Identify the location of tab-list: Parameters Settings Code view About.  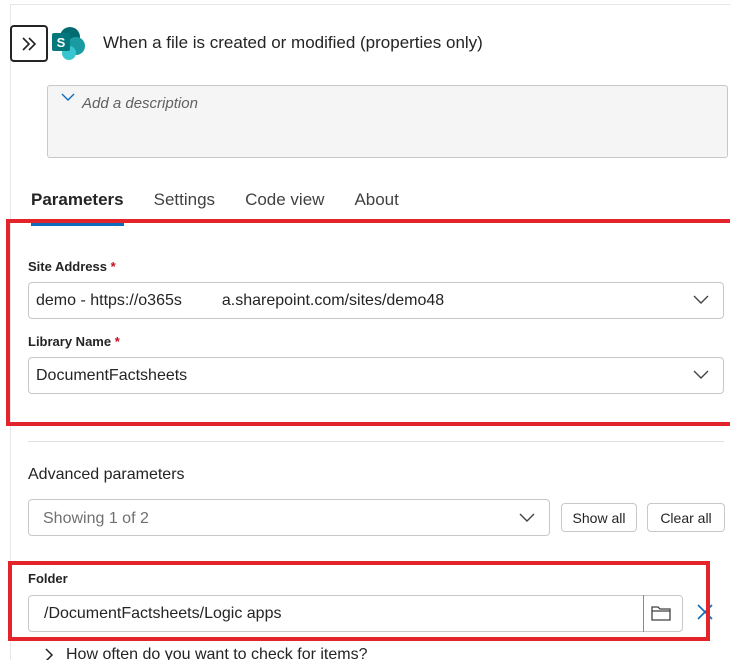
(230, 208).